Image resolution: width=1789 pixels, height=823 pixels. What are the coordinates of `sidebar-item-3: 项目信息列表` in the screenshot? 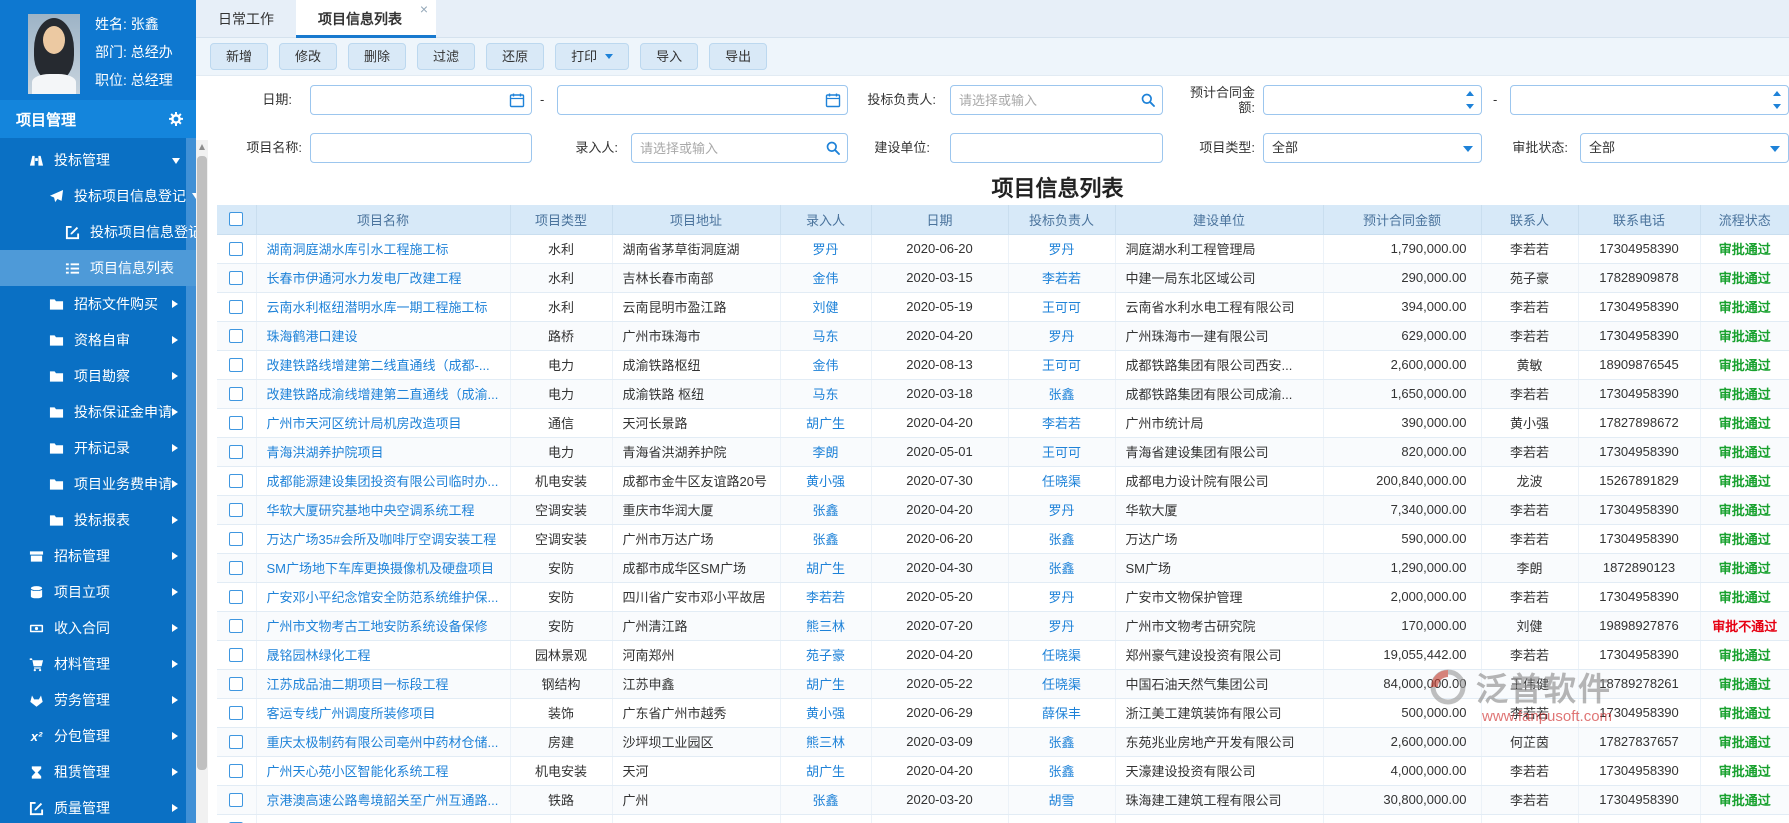 It's located at (98, 268).